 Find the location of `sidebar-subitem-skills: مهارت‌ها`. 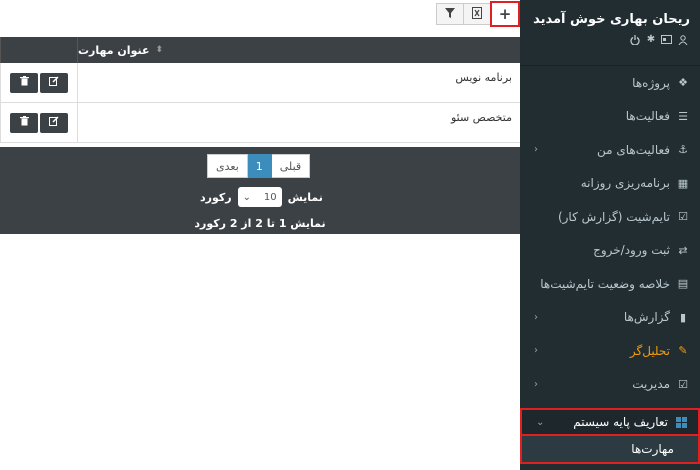

sidebar-subitem-skills: مهارت‌ها is located at coordinates (610, 450).